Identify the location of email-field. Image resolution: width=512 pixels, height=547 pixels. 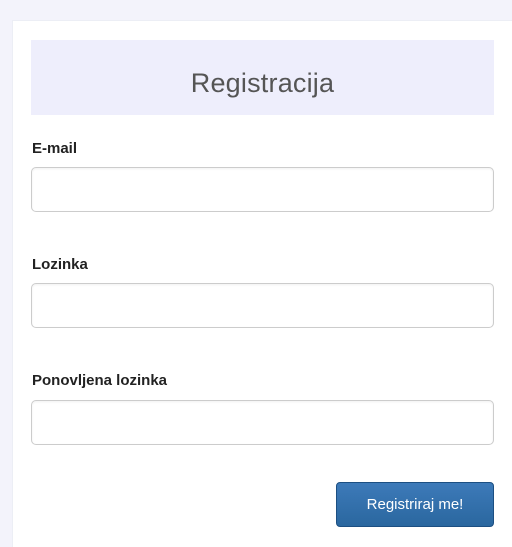
(262, 189).